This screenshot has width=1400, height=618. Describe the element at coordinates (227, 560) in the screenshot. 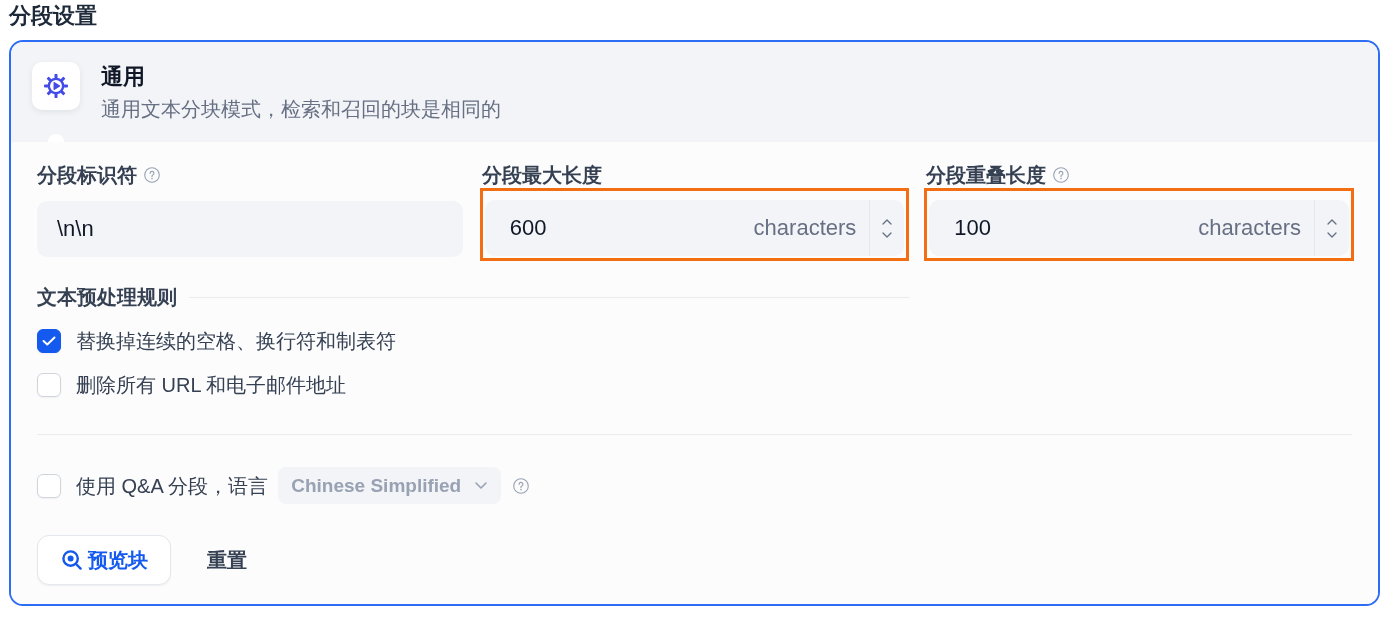

I see `reset-button: 重置` at that location.